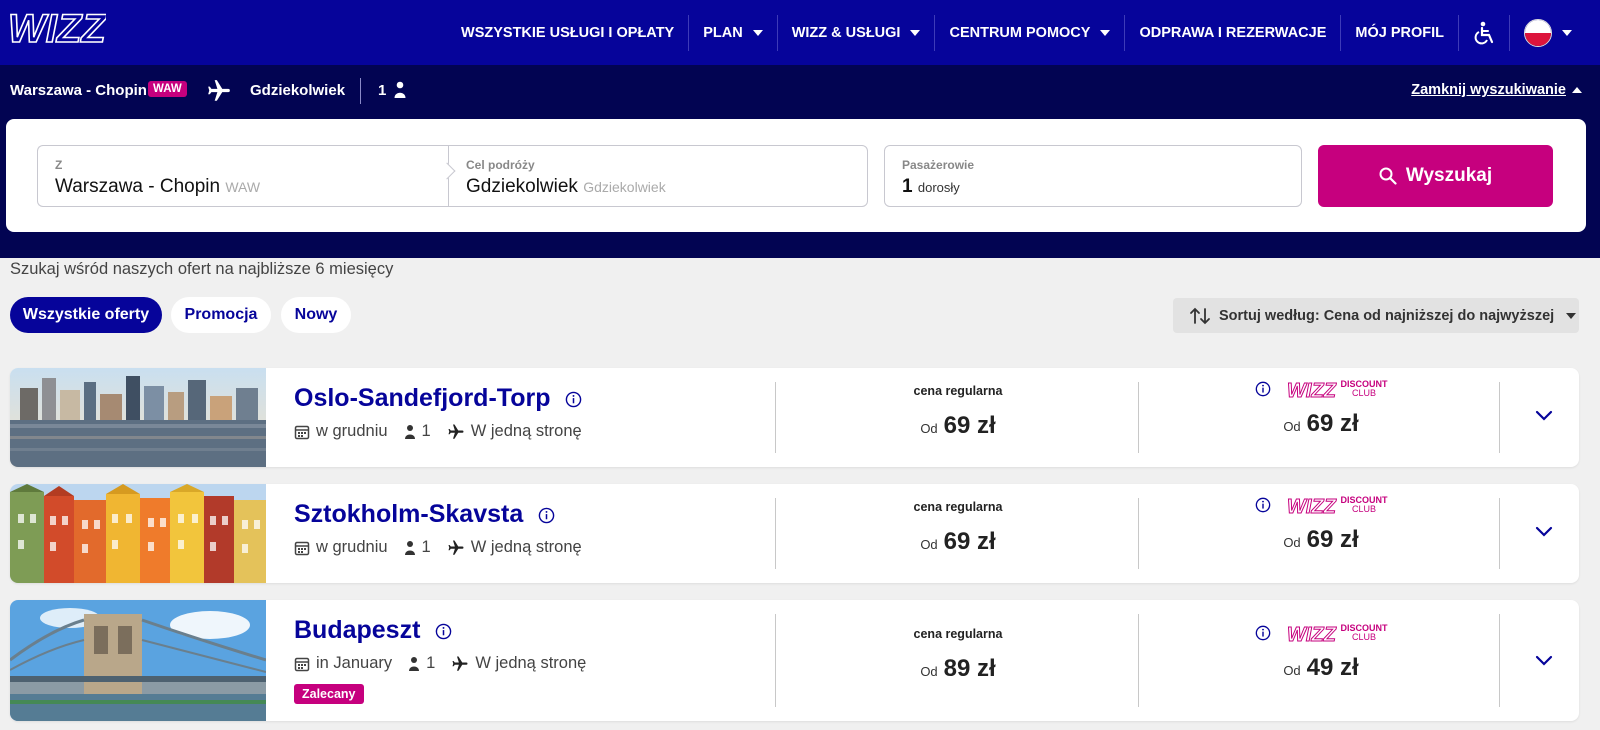  Describe the element at coordinates (352, 547) in the screenshot. I see `meta-date-text: w grudniu` at that location.